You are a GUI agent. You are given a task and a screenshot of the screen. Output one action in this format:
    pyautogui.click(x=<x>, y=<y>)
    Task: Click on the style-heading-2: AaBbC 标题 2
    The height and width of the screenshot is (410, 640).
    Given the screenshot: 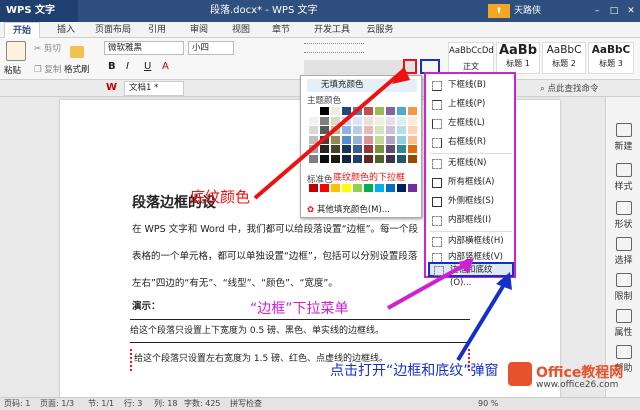 What is the action you would take?
    pyautogui.click(x=564, y=58)
    